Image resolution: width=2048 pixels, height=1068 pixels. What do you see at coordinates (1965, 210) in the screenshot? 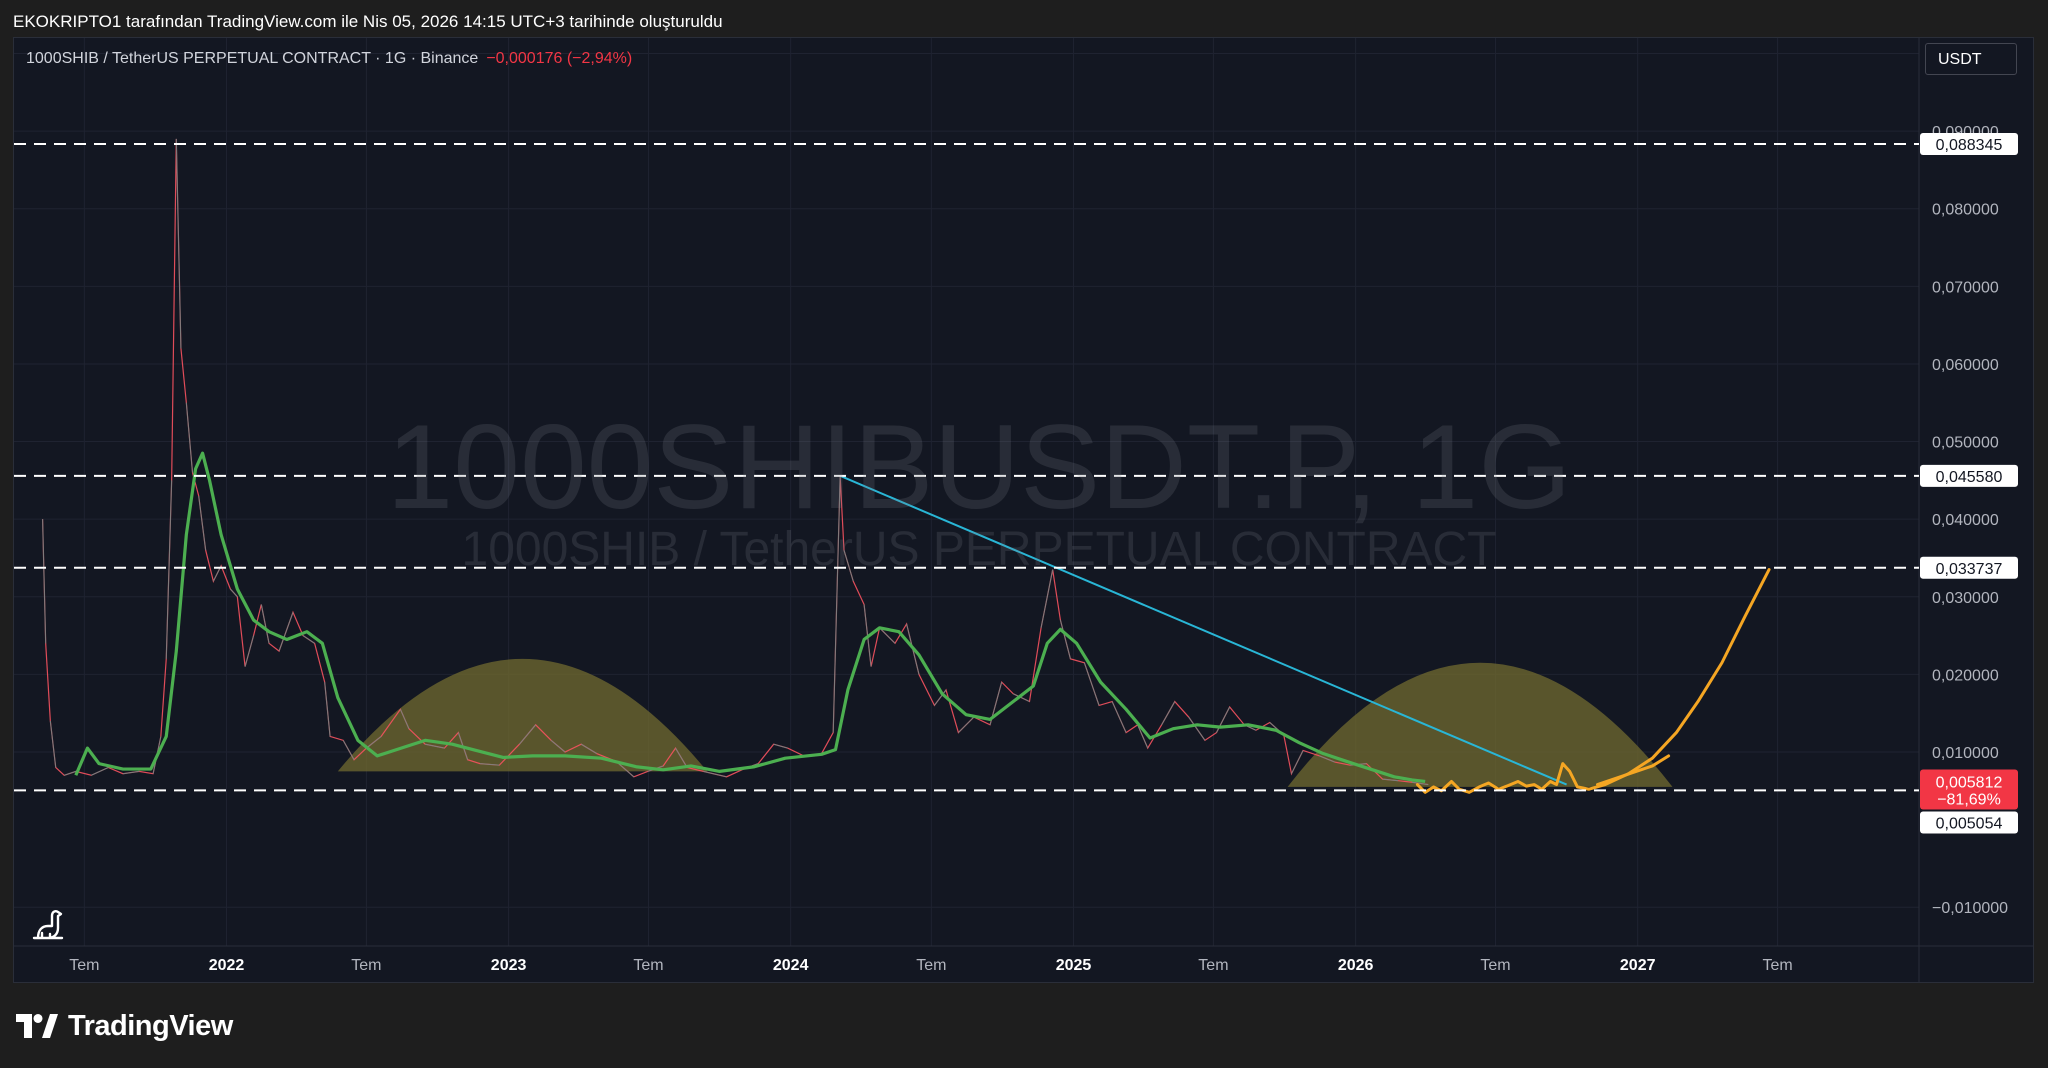
I see `y-tick-label: 0,080000` at bounding box center [1965, 210].